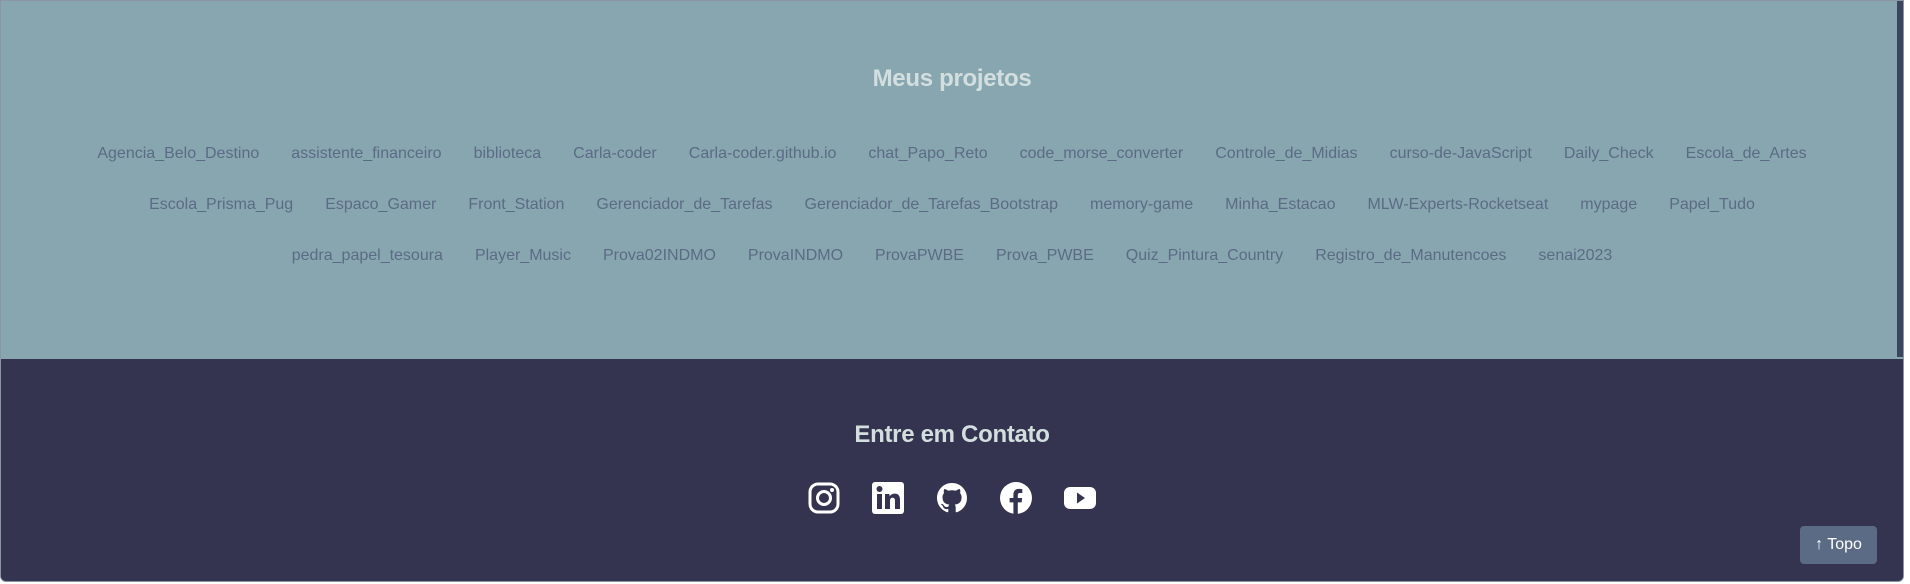 The image size is (1910, 584). Describe the element at coordinates (1608, 204) in the screenshot. I see `project-link: mypage` at that location.